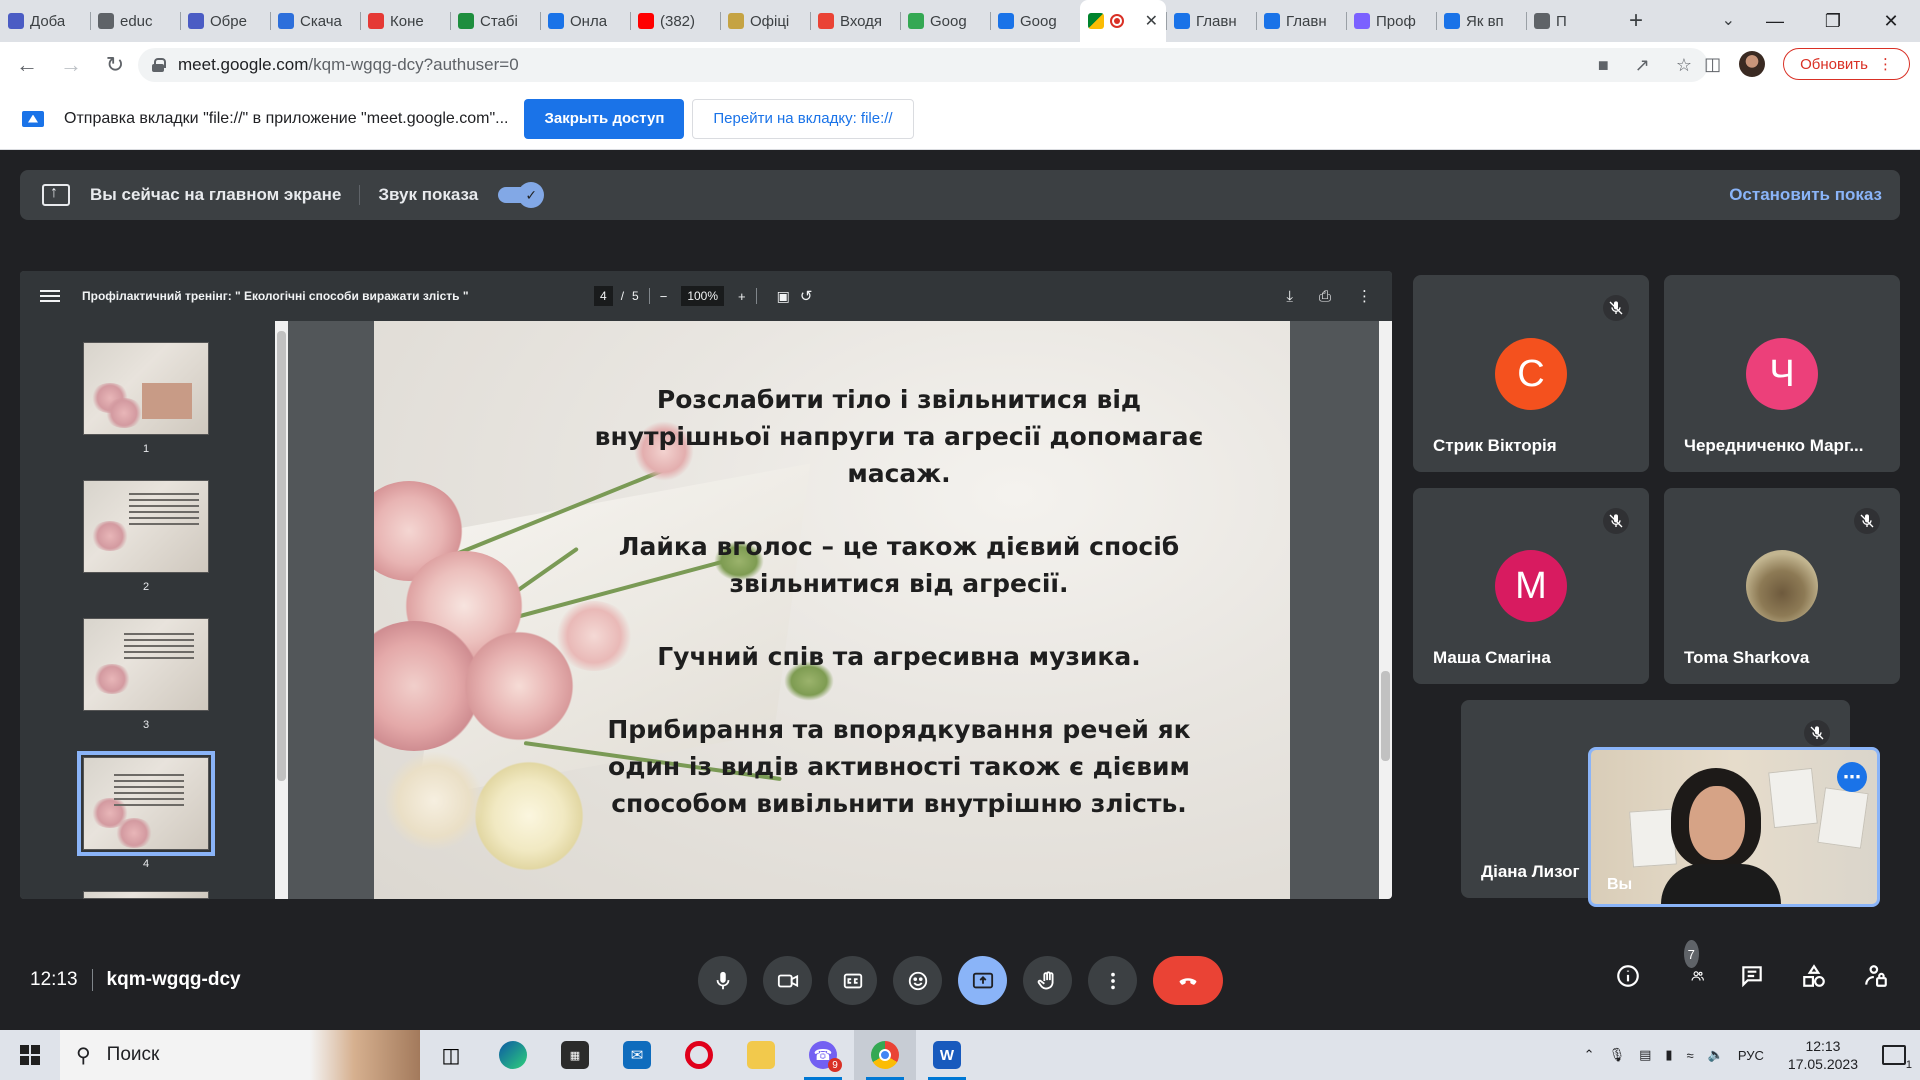 The height and width of the screenshot is (1080, 1920). What do you see at coordinates (1391, 21) in the screenshot?
I see `browser-tab: Проф` at bounding box center [1391, 21].